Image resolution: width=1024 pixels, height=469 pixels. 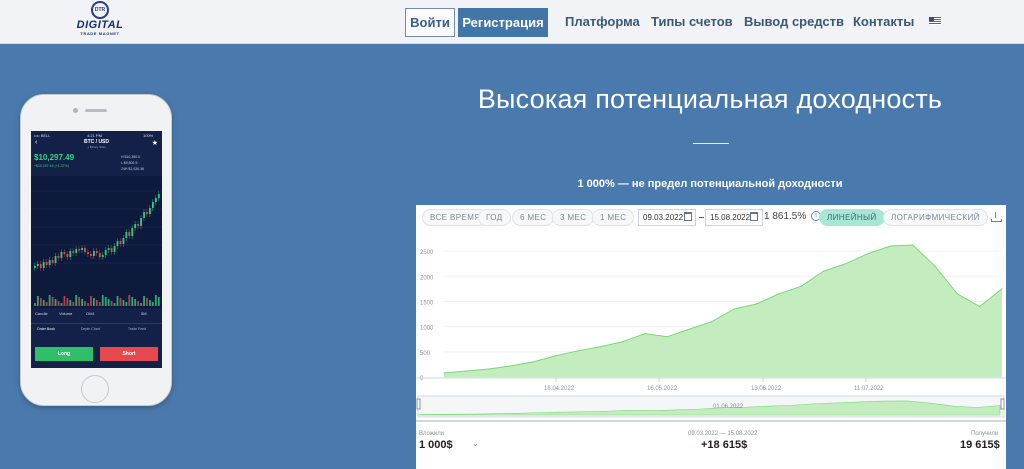 I want to click on nav-platform: Платформа, so click(x=602, y=21).